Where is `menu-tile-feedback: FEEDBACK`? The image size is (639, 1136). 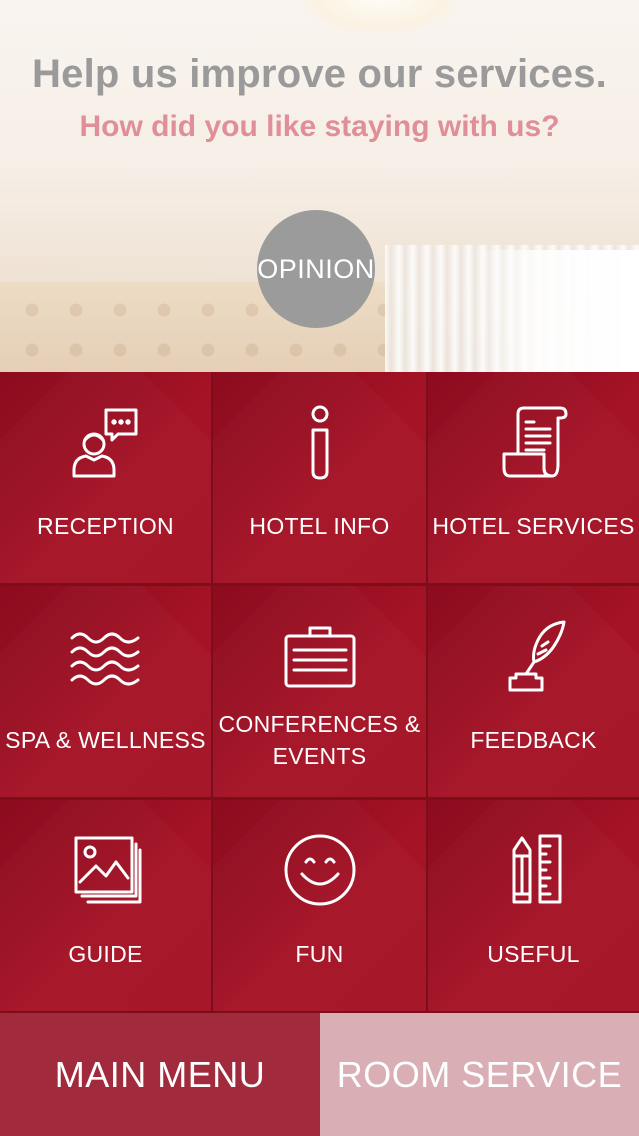 menu-tile-feedback: FEEDBACK is located at coordinates (533, 691).